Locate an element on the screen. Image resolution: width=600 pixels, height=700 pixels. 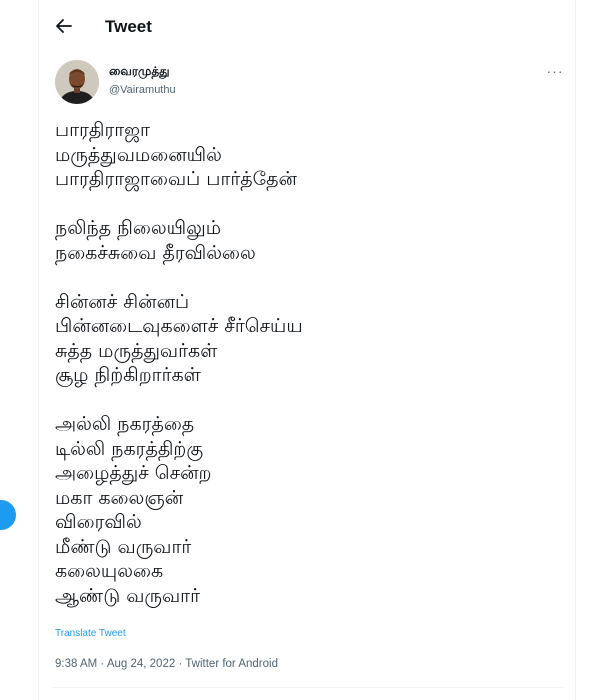
more-options-icon: ··· is located at coordinates (555, 73).